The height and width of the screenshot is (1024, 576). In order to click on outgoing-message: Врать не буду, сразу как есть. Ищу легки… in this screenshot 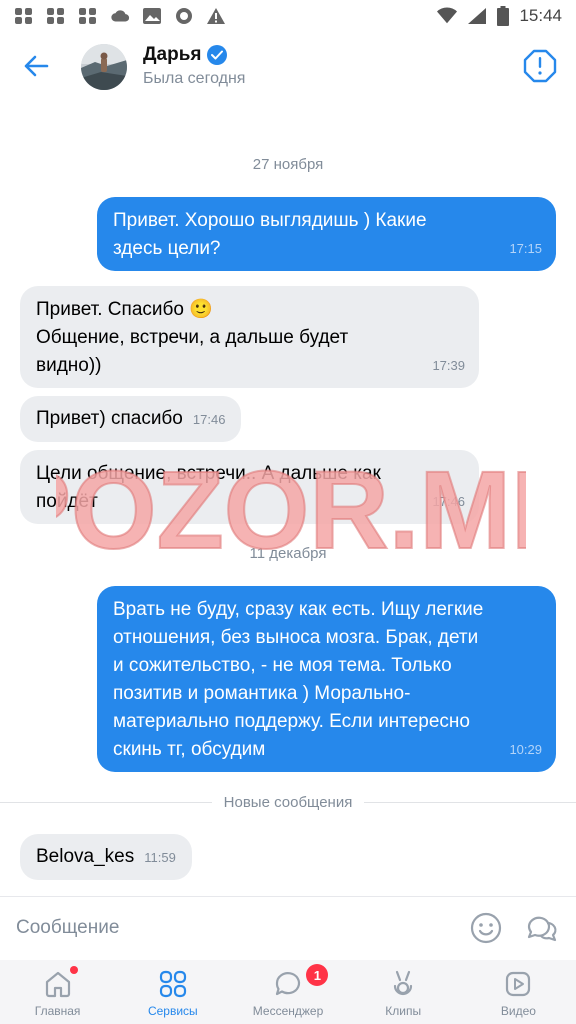, I will do `click(326, 679)`.